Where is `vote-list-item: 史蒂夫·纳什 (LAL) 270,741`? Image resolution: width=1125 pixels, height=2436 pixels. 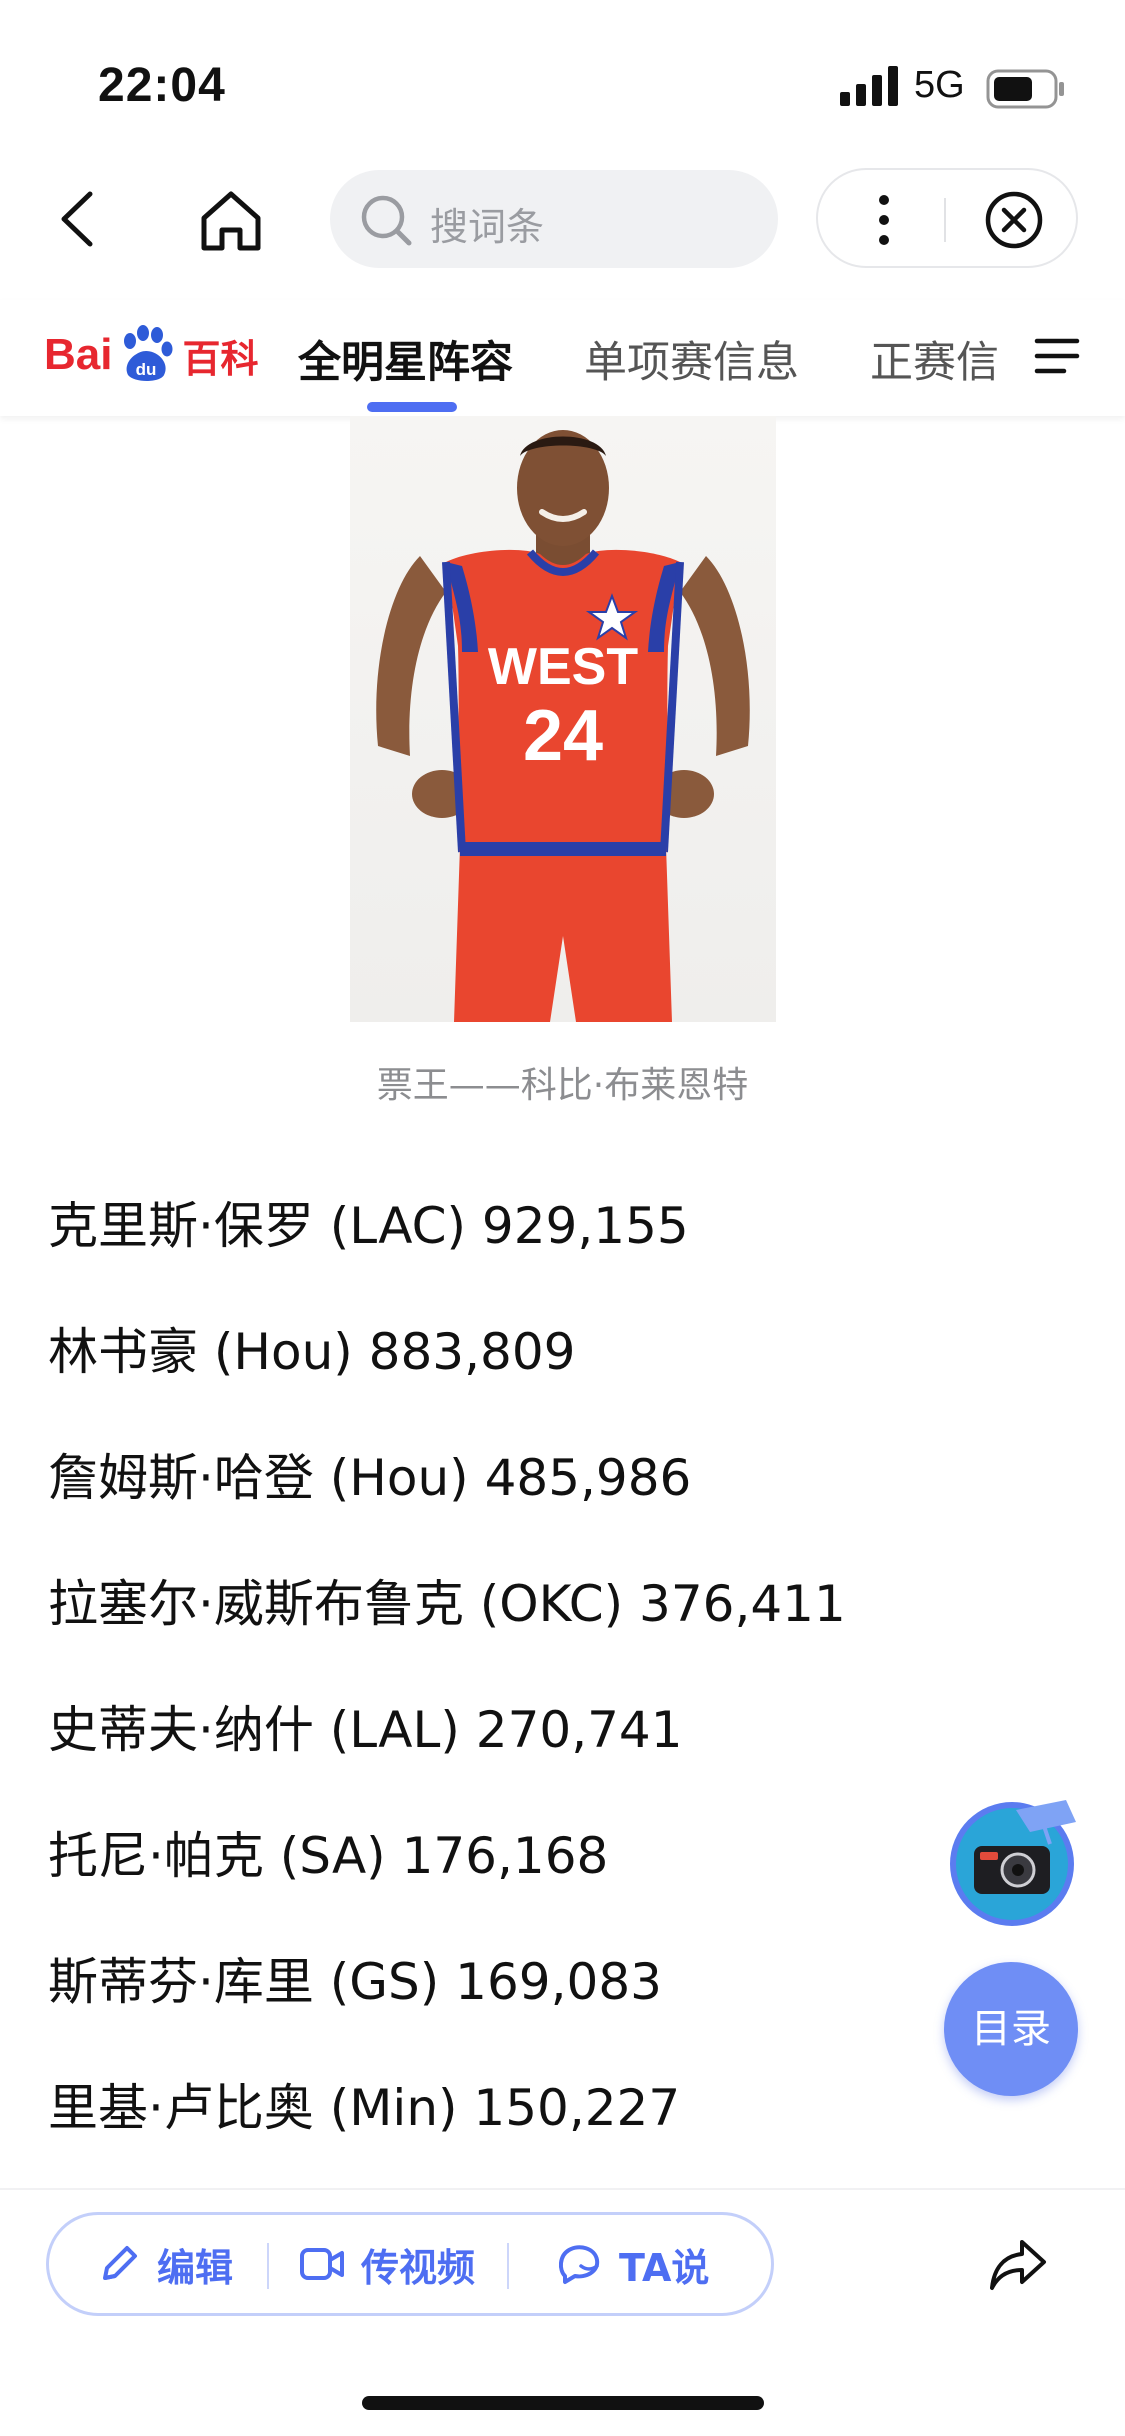 vote-list-item: 史蒂夫·纳什 (LAL) 270,741 is located at coordinates (365, 1730).